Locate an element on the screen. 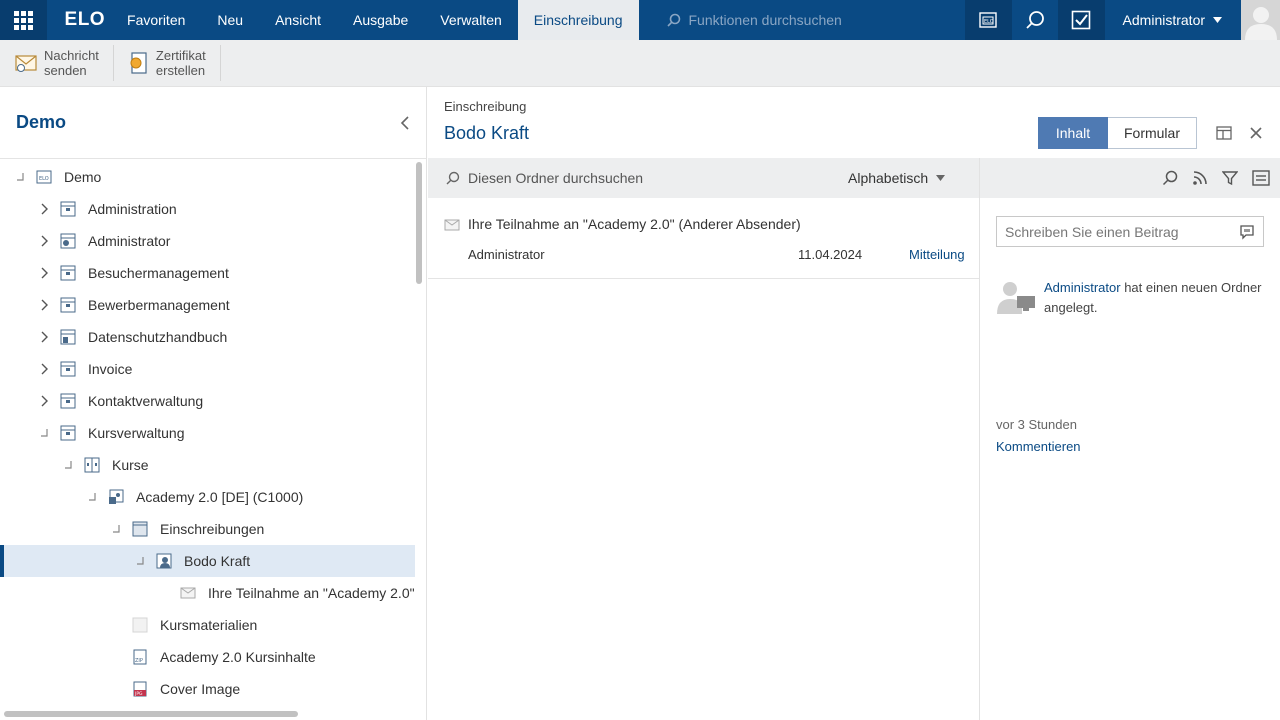  tree-item-label: Demo is located at coordinates (83, 177).